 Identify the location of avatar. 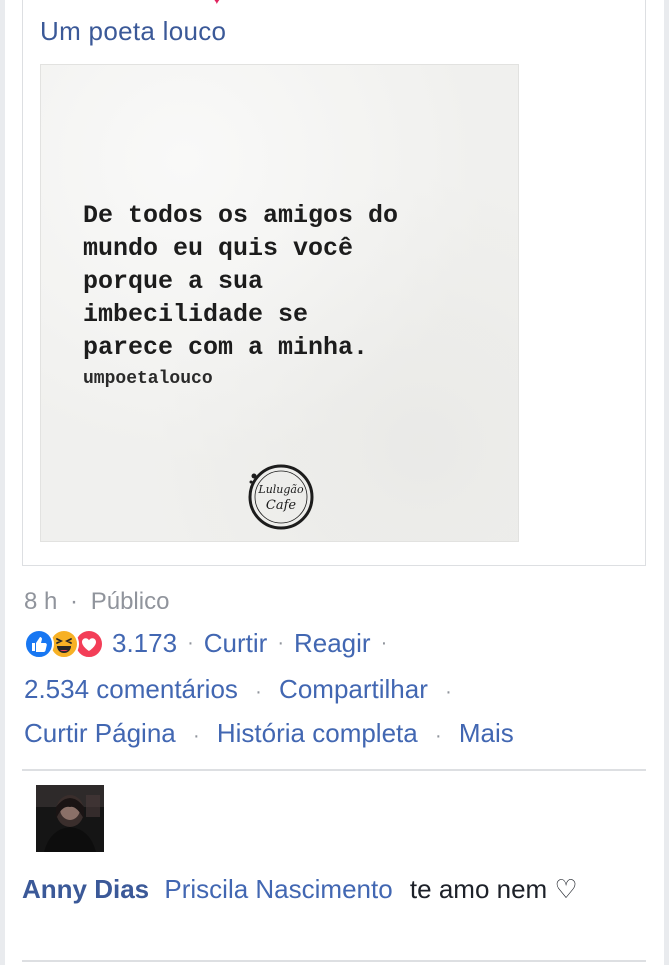
(70, 818).